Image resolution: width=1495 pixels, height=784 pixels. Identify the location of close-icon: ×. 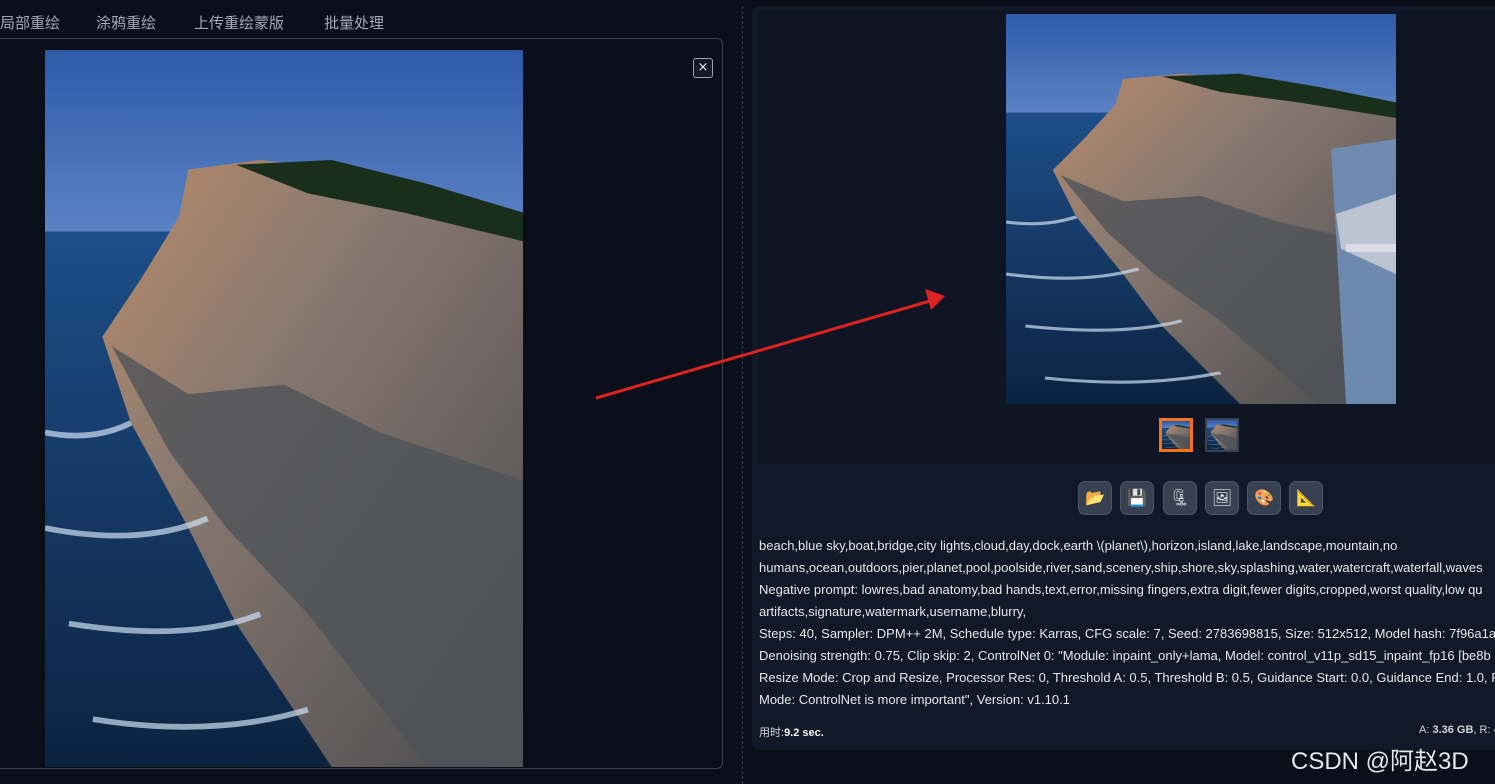
(703, 68).